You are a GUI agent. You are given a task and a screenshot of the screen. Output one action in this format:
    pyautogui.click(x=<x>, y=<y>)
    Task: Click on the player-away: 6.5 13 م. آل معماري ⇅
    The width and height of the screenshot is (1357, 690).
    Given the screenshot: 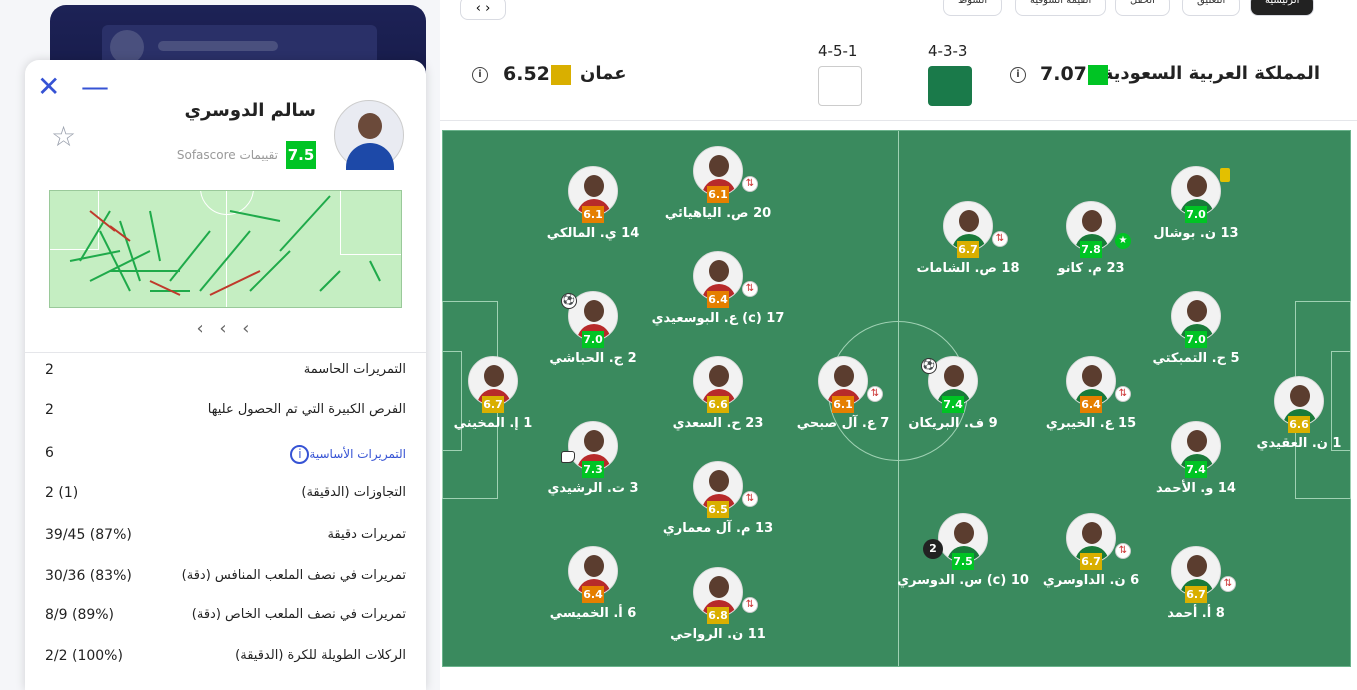 What is the action you would take?
    pyautogui.click(x=718, y=501)
    